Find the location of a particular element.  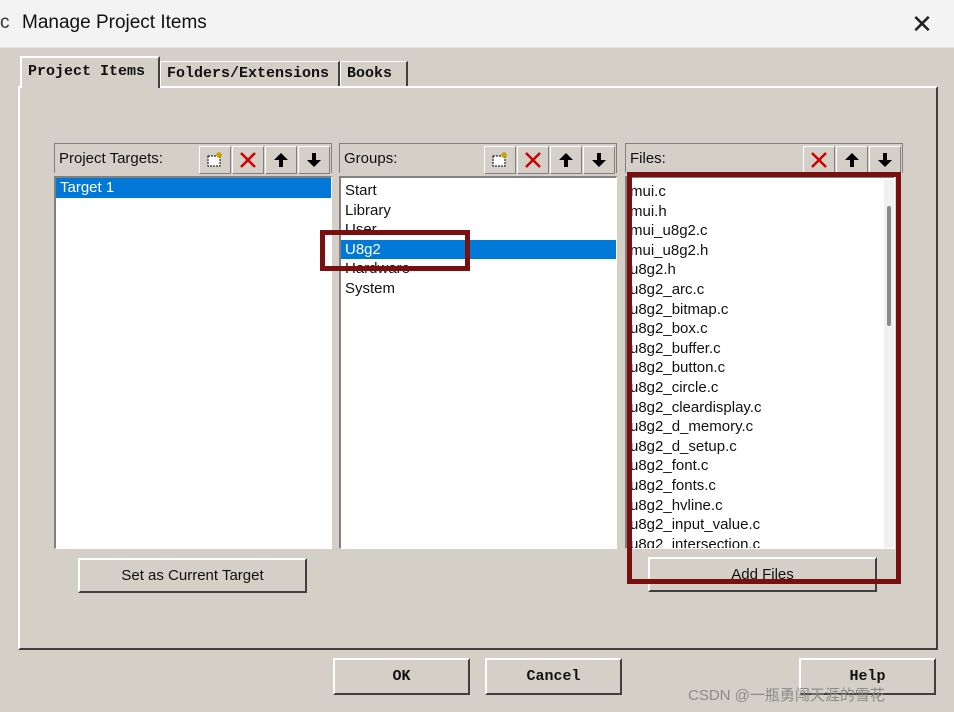

move-target-down-button is located at coordinates (314, 160).